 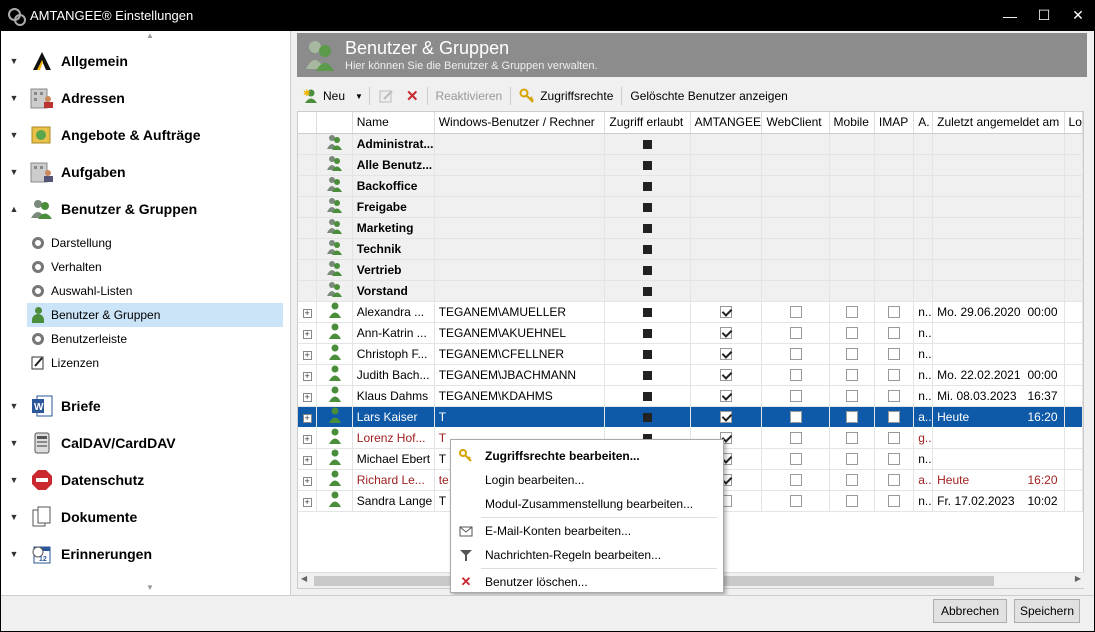 I want to click on sidebar-cat-erinnerungen: ▼ 12 Erinnerungen, so click(x=145, y=553).